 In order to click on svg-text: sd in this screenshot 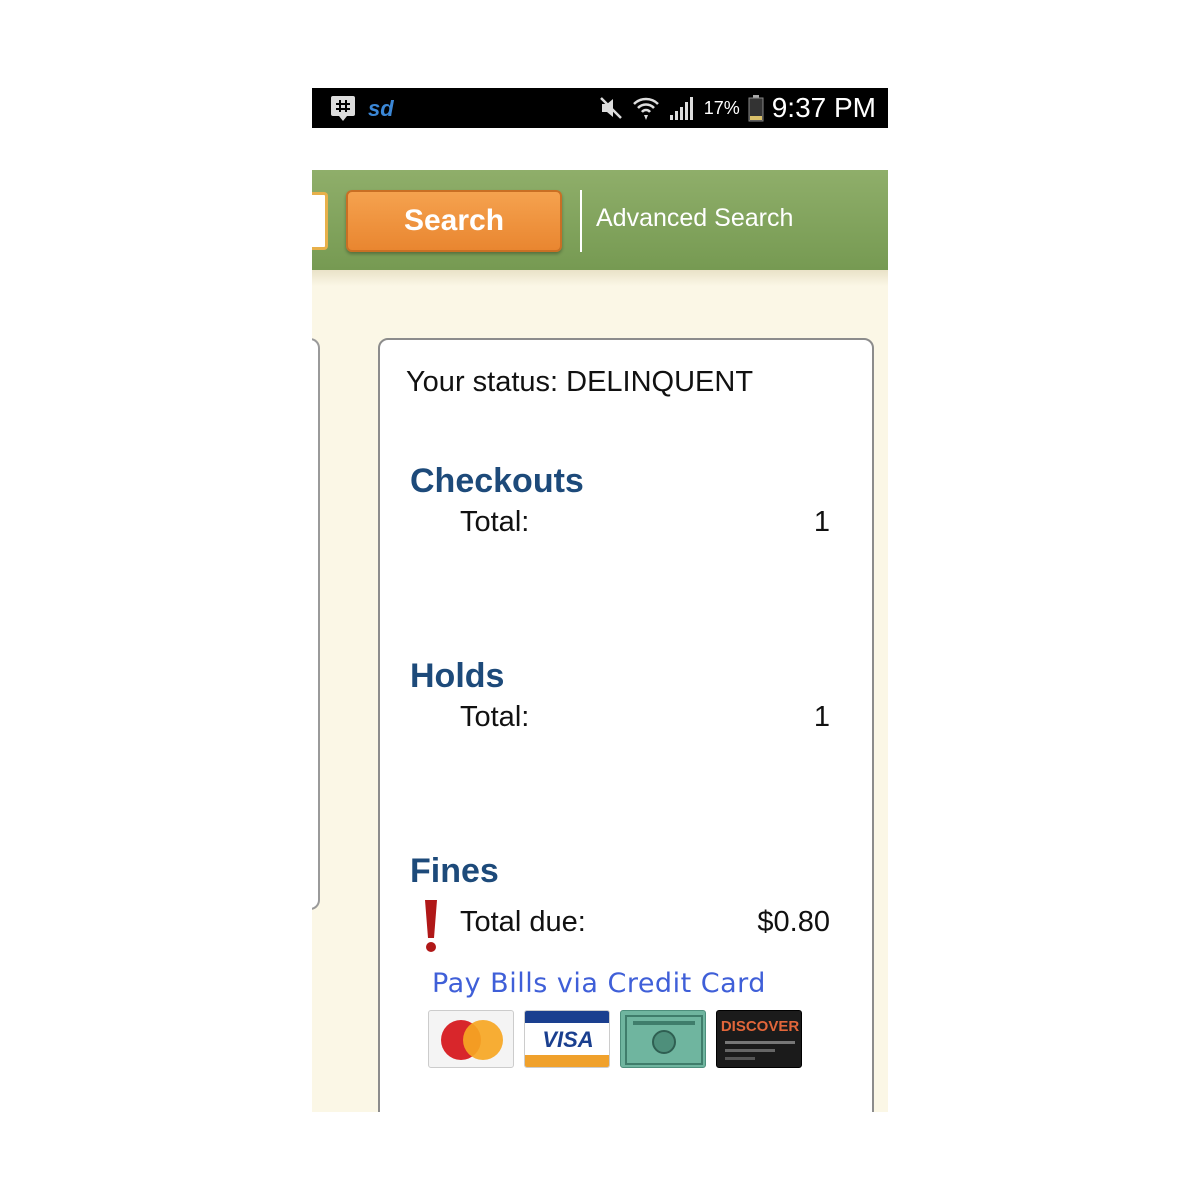, I will do `click(381, 108)`.